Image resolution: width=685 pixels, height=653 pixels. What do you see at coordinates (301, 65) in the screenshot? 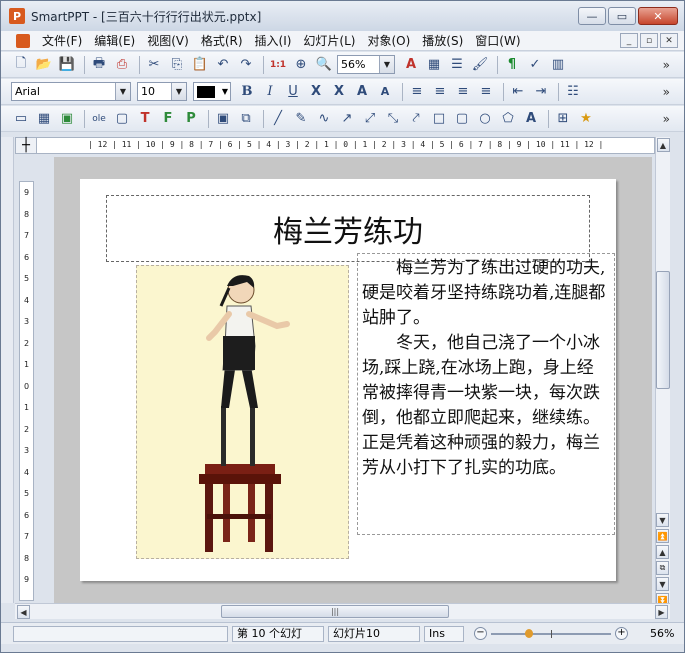
I see `zoom-fit-icon: ⊕` at bounding box center [301, 65].